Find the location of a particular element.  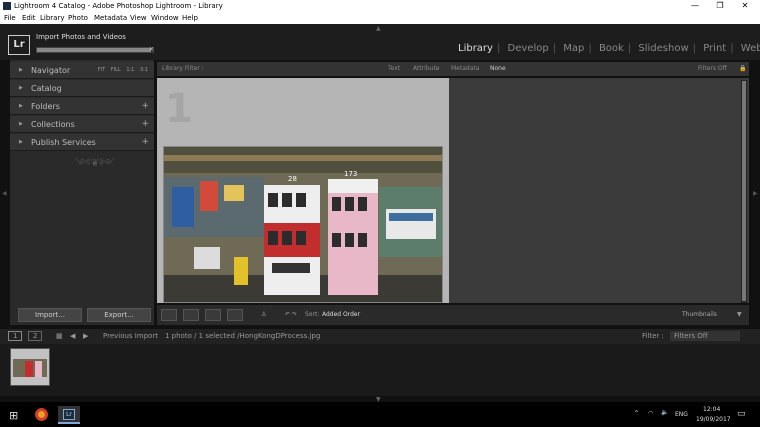

input-language: ENG is located at coordinates (681, 414).